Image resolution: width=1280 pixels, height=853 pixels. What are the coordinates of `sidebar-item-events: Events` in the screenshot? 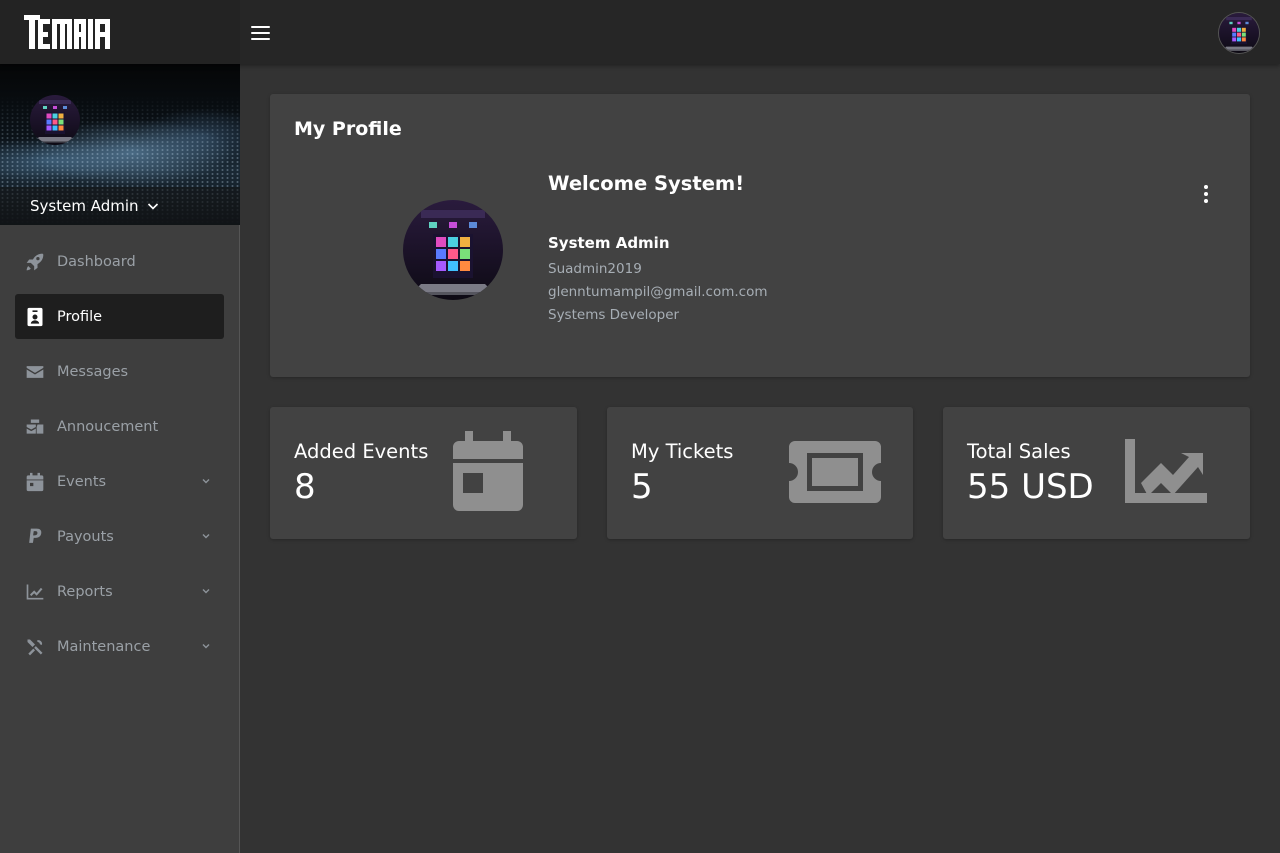 It's located at (120, 481).